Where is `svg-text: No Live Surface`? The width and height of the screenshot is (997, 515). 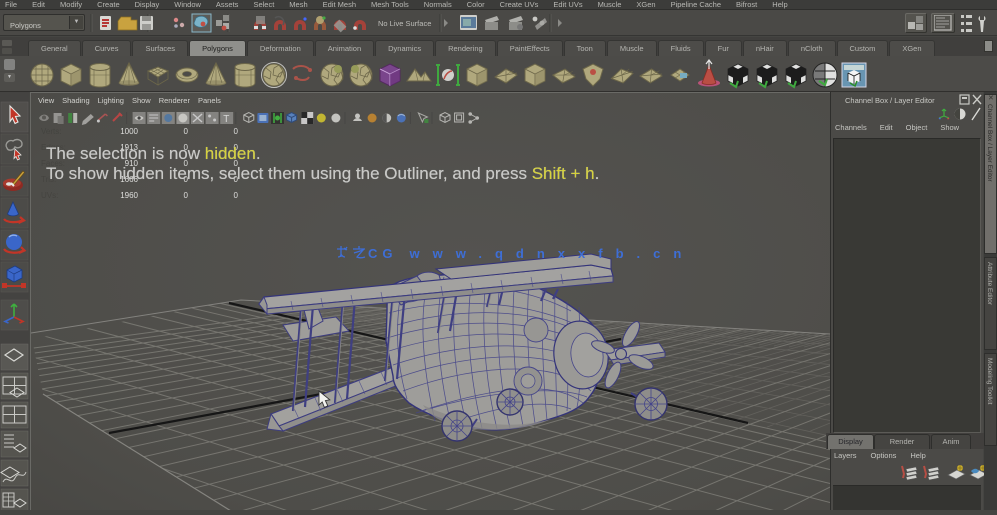
svg-text: No Live Surface is located at coordinates (404, 23).